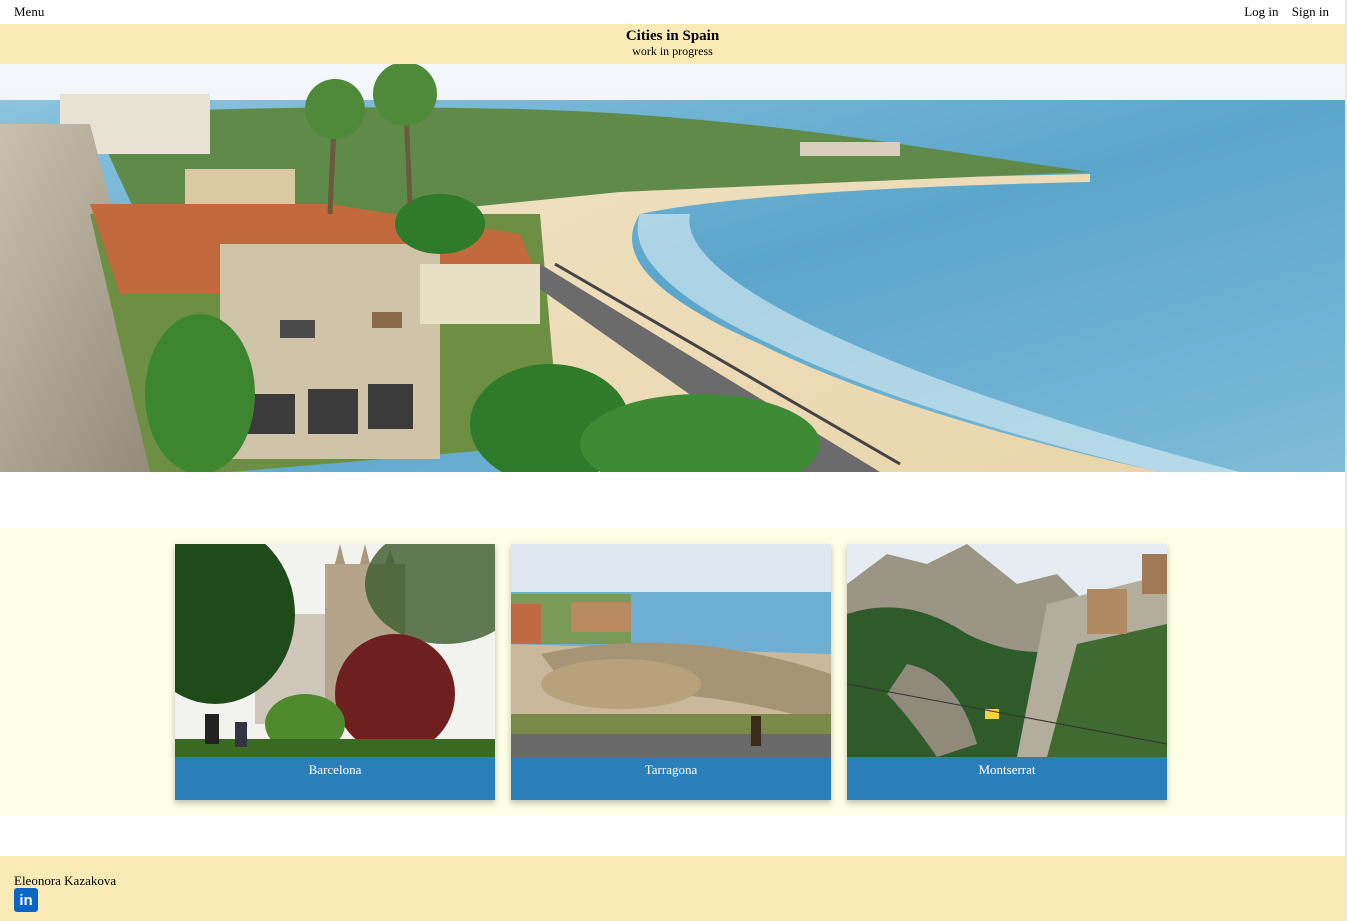 The image size is (1347, 921). I want to click on page-header: Cities in Spain work in progress, so click(672, 44).